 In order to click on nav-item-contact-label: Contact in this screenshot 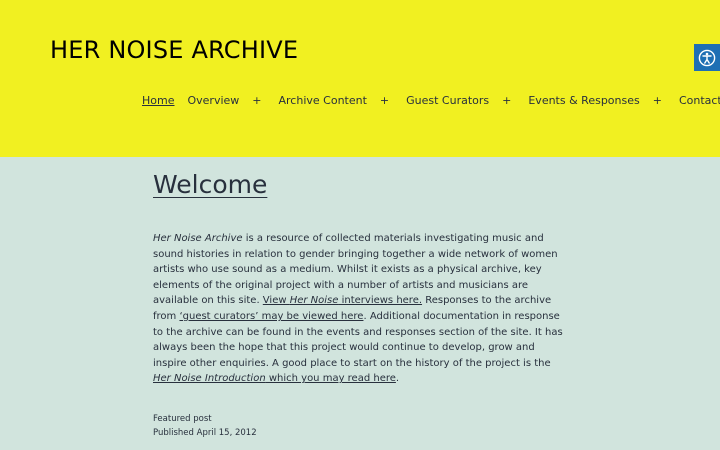, I will do `click(699, 100)`.